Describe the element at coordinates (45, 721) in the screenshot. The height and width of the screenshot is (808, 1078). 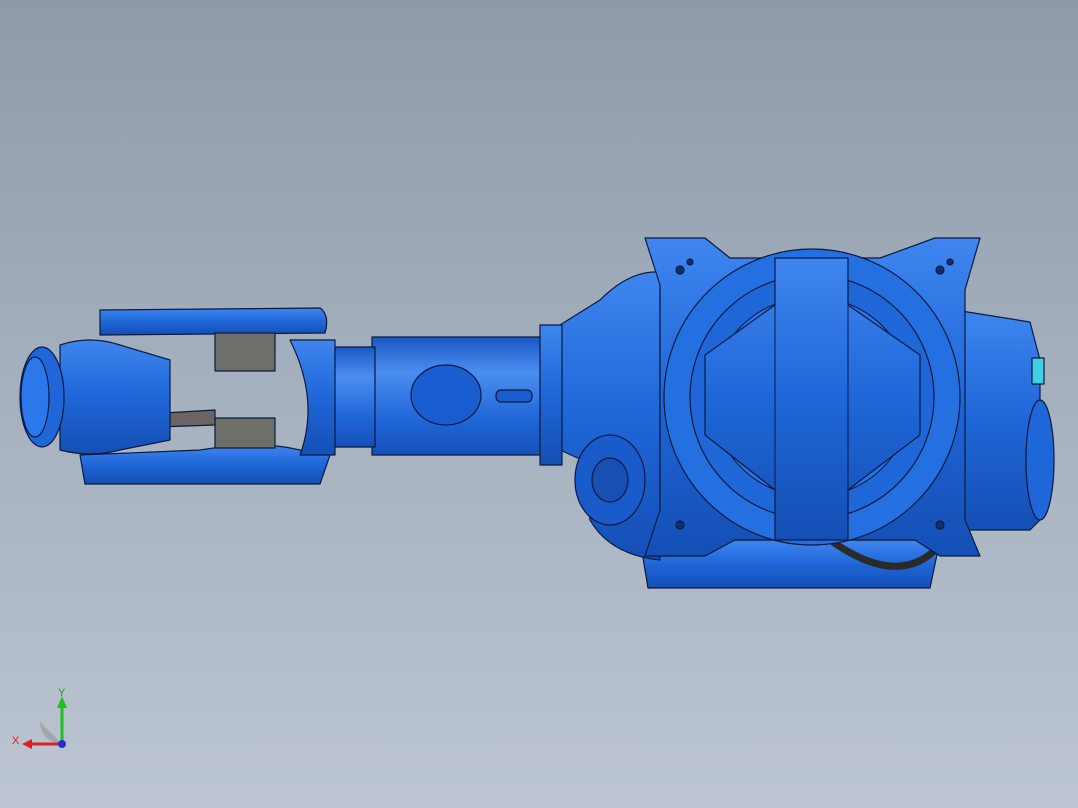
I see `coordinate-triad: Y X` at that location.